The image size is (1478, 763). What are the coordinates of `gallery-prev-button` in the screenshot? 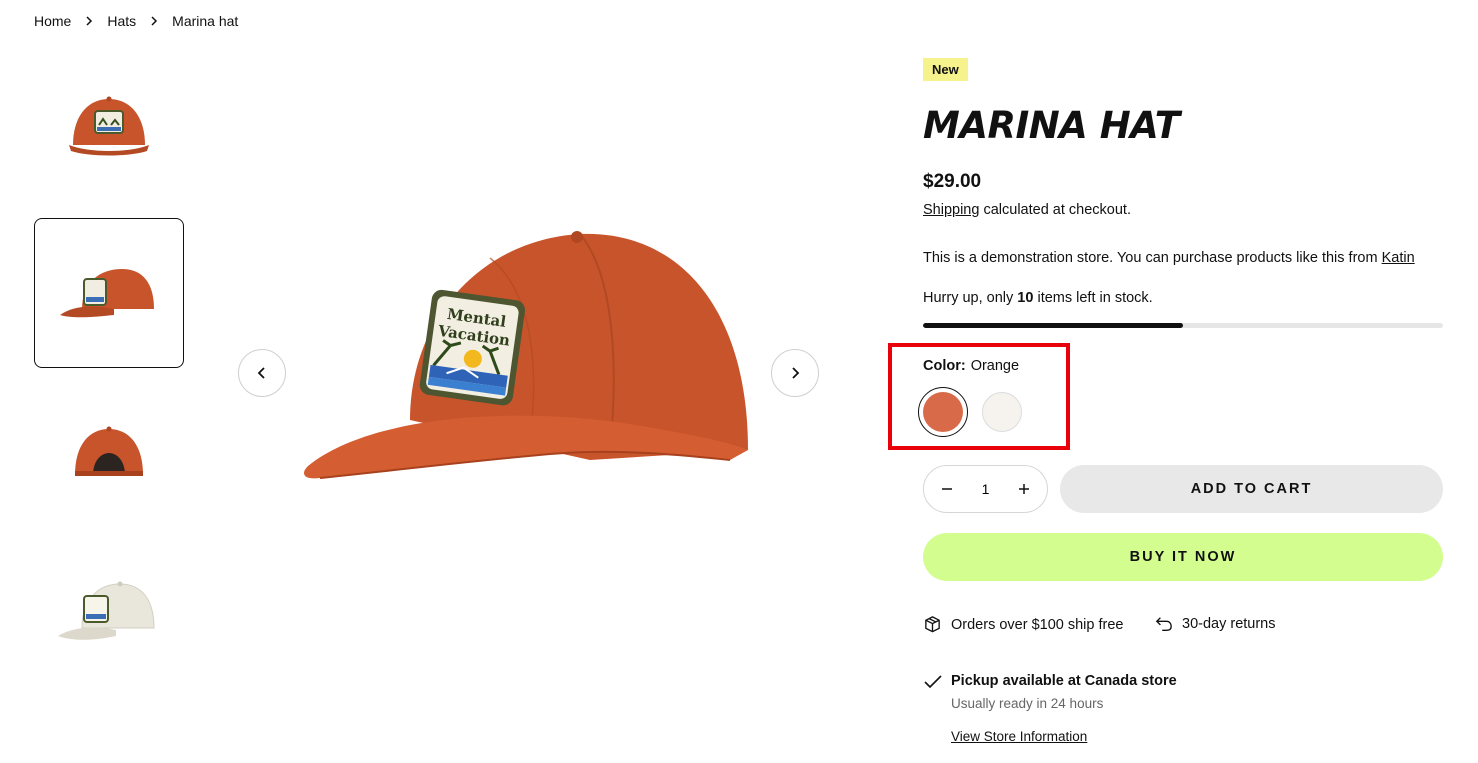 It's located at (262, 373).